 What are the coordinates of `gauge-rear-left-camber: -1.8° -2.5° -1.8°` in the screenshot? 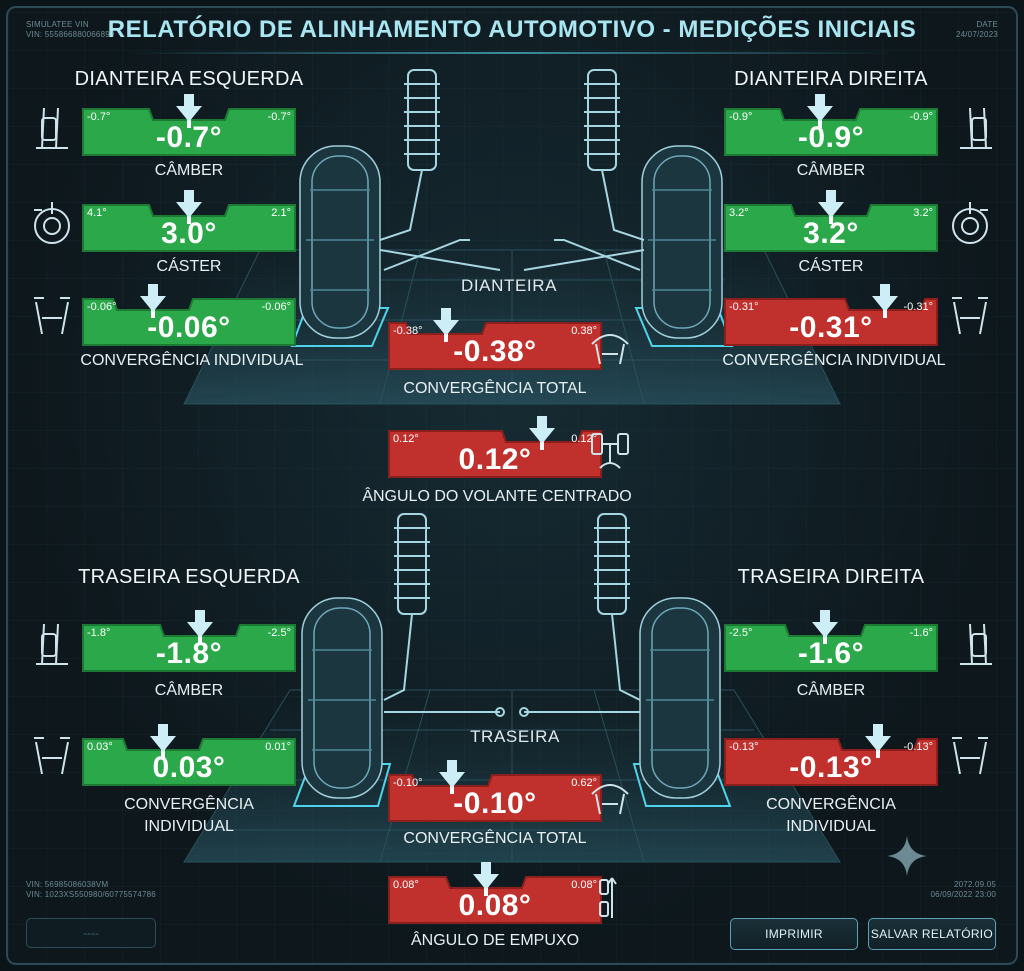 It's located at (189, 641).